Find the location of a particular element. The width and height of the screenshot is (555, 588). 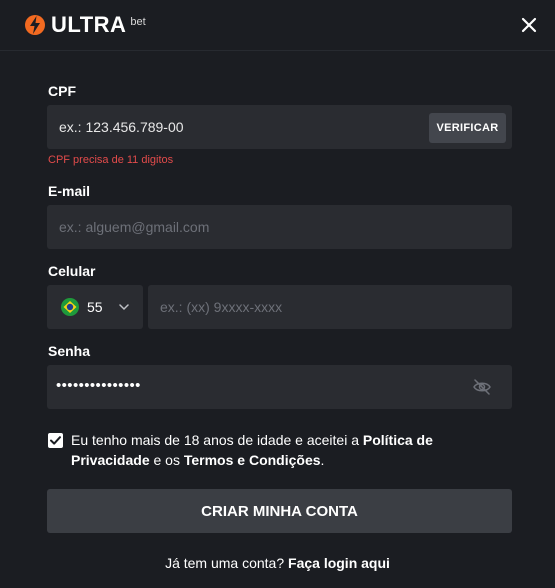

brand-suffix: bet is located at coordinates (138, 22).